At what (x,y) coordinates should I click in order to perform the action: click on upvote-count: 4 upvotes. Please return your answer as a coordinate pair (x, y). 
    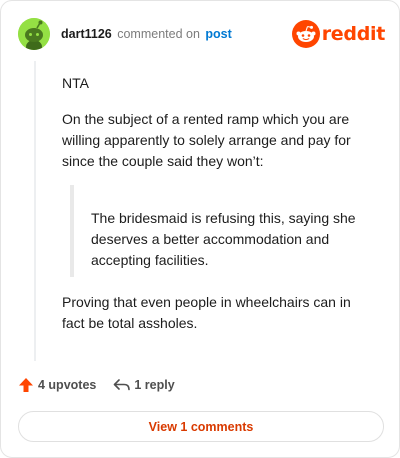
    Looking at the image, I should click on (67, 385).